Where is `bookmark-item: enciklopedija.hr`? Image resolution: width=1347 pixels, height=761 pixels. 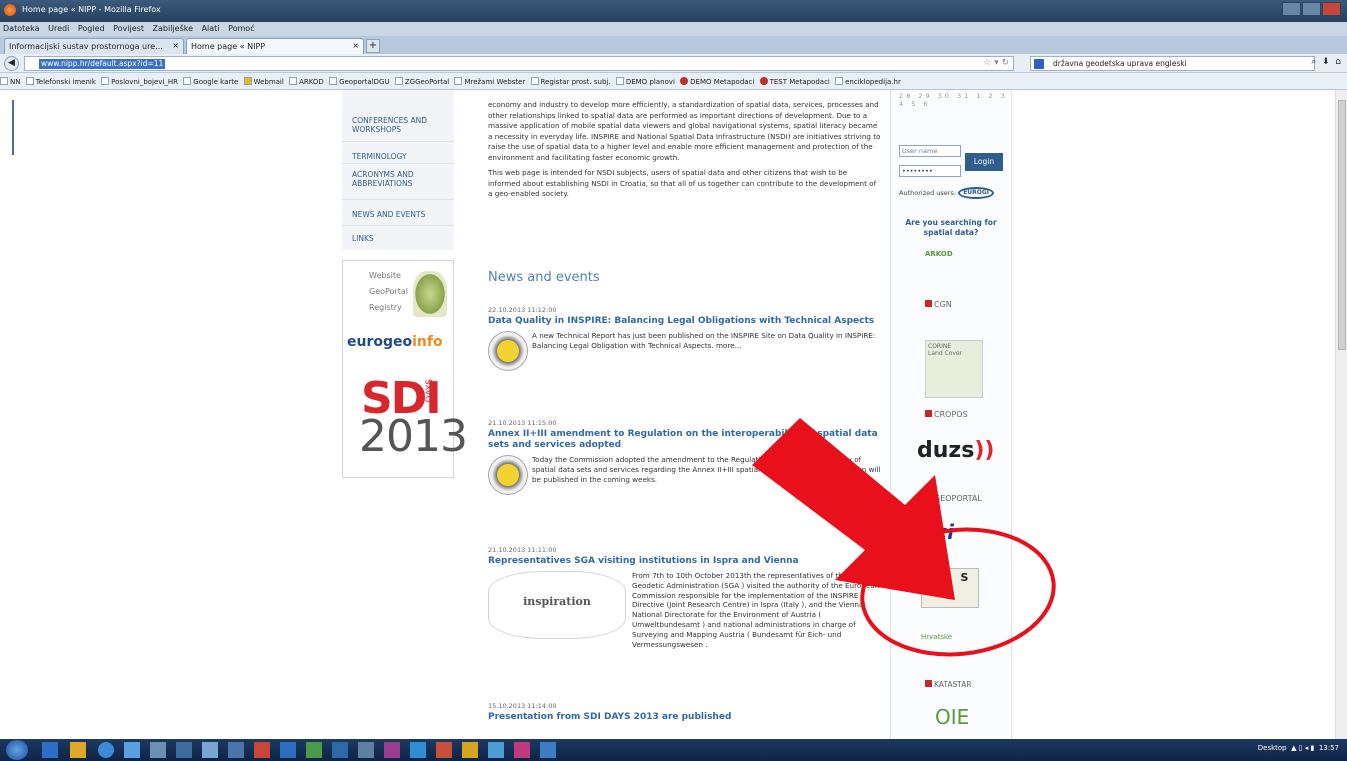
bookmark-item: enciklopedija.hr is located at coordinates (869, 79).